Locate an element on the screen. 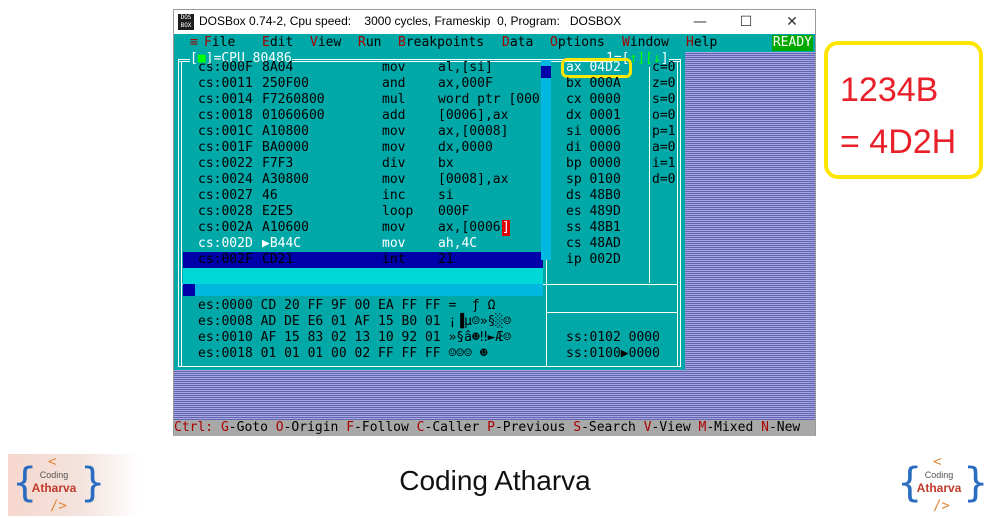 This screenshot has width=990, height=518. status-shortcut: O-Origin is located at coordinates (311, 427).